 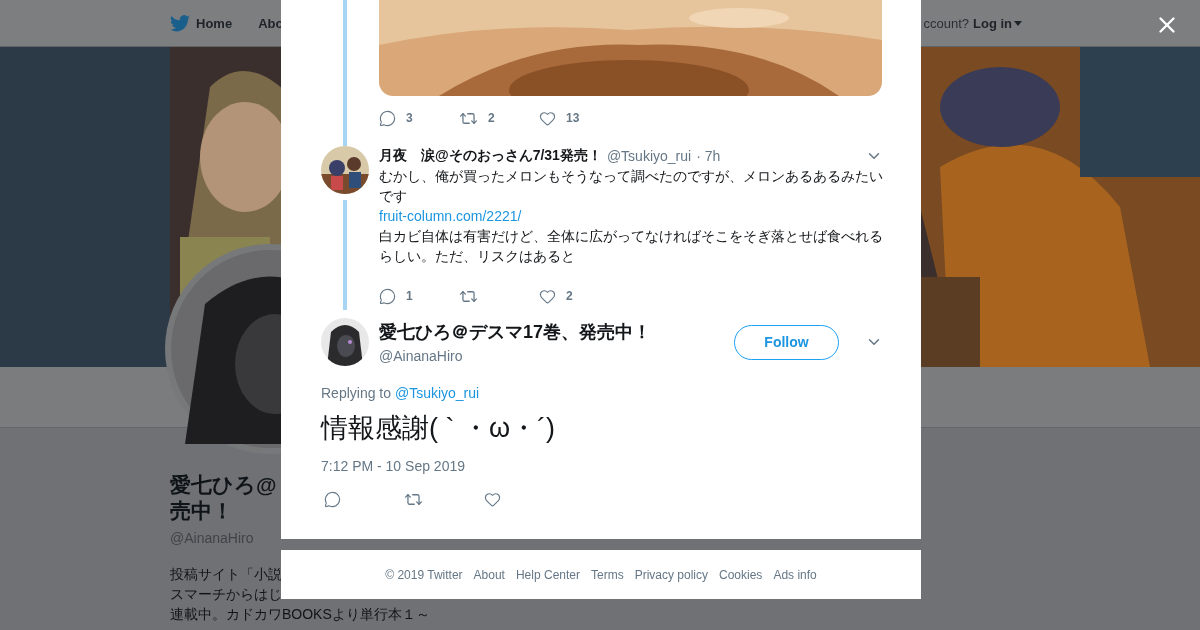 What do you see at coordinates (393, 466) in the screenshot?
I see `tweet-timestamp: 7:12 PM - 10 Sep 2019` at bounding box center [393, 466].